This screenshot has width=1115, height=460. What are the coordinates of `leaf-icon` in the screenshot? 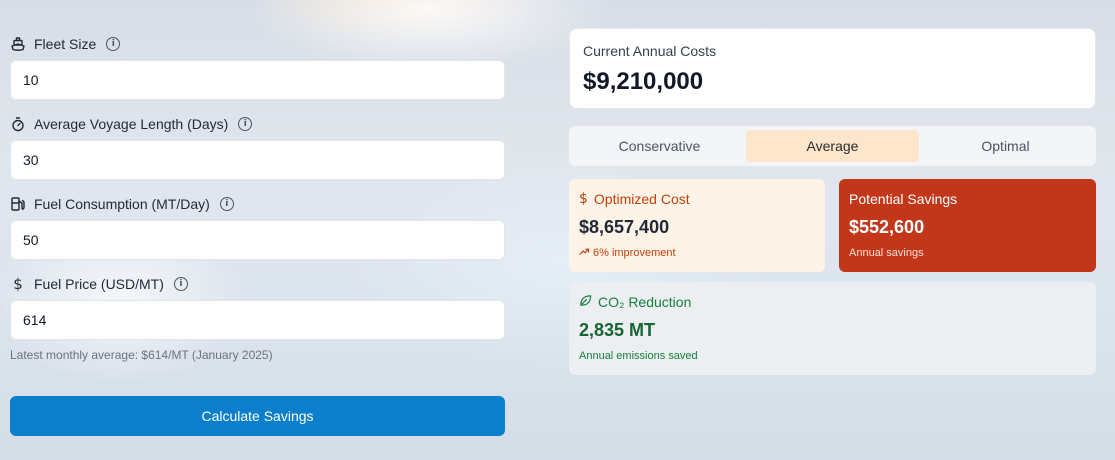 It's located at (585, 302).